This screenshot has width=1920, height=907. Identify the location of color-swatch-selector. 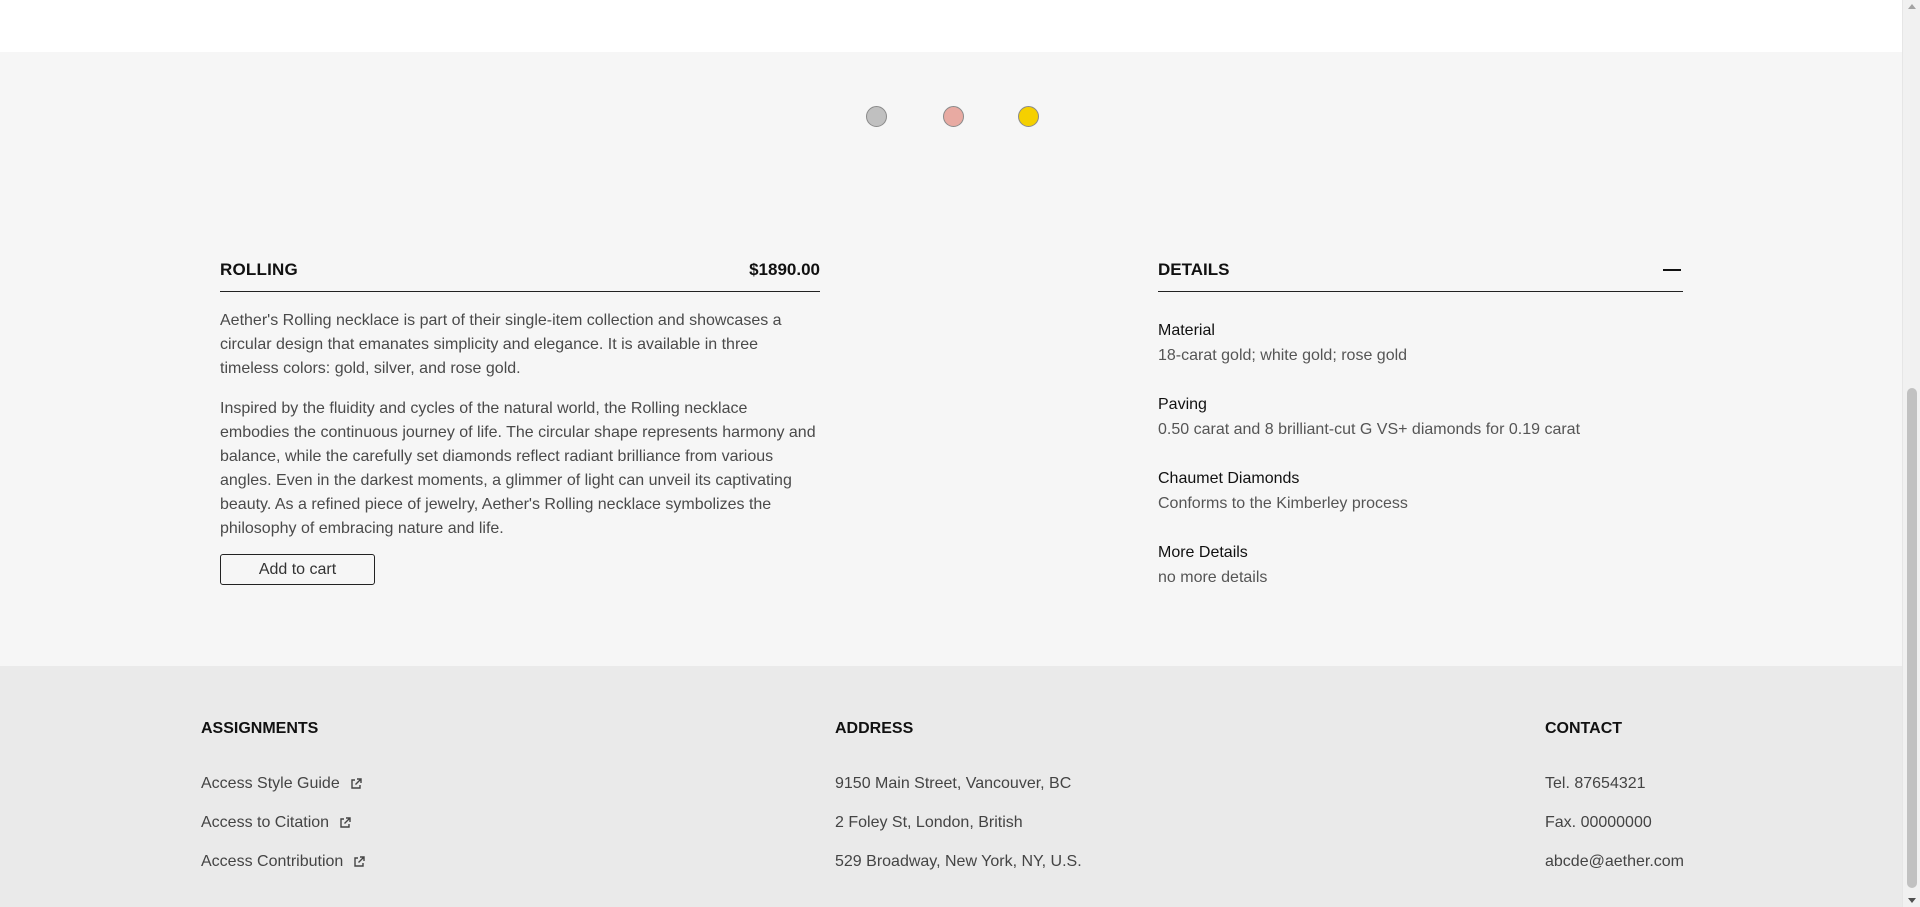
(951, 117).